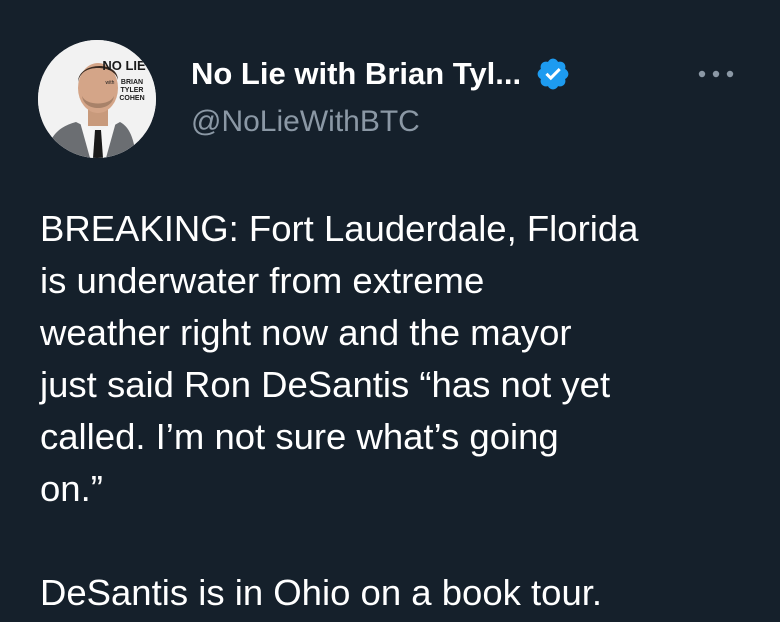 This screenshot has width=780, height=622. What do you see at coordinates (132, 90) in the screenshot?
I see `avatar-logo-name-2: TYLER` at bounding box center [132, 90].